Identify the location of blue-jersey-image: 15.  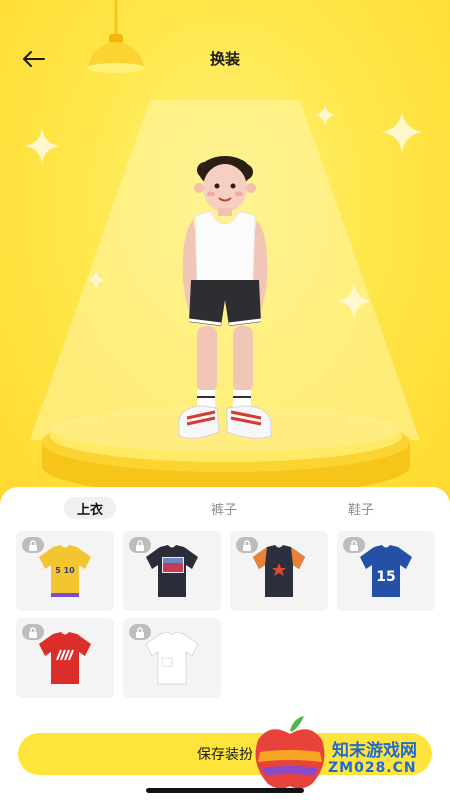
(386, 571).